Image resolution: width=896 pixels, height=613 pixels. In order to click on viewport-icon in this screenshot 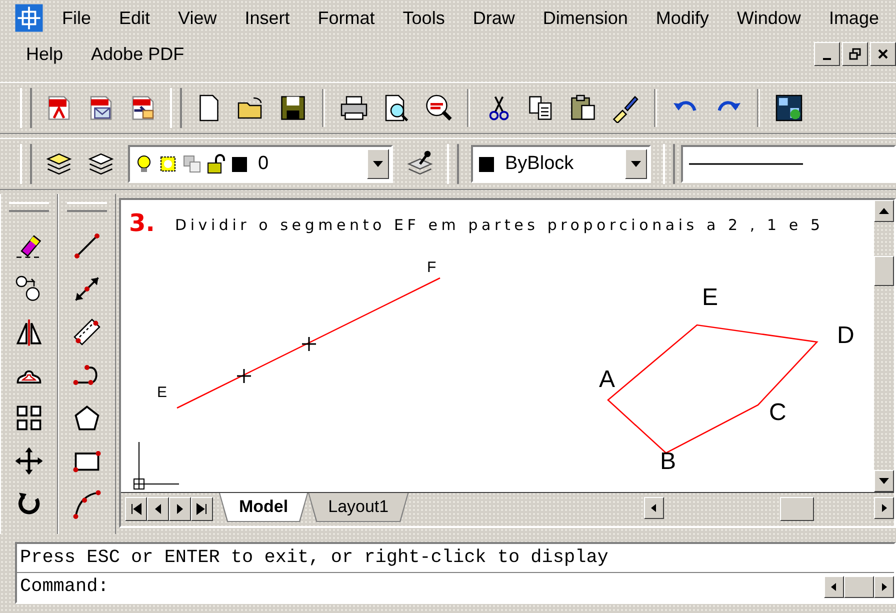, I will do `click(192, 164)`.